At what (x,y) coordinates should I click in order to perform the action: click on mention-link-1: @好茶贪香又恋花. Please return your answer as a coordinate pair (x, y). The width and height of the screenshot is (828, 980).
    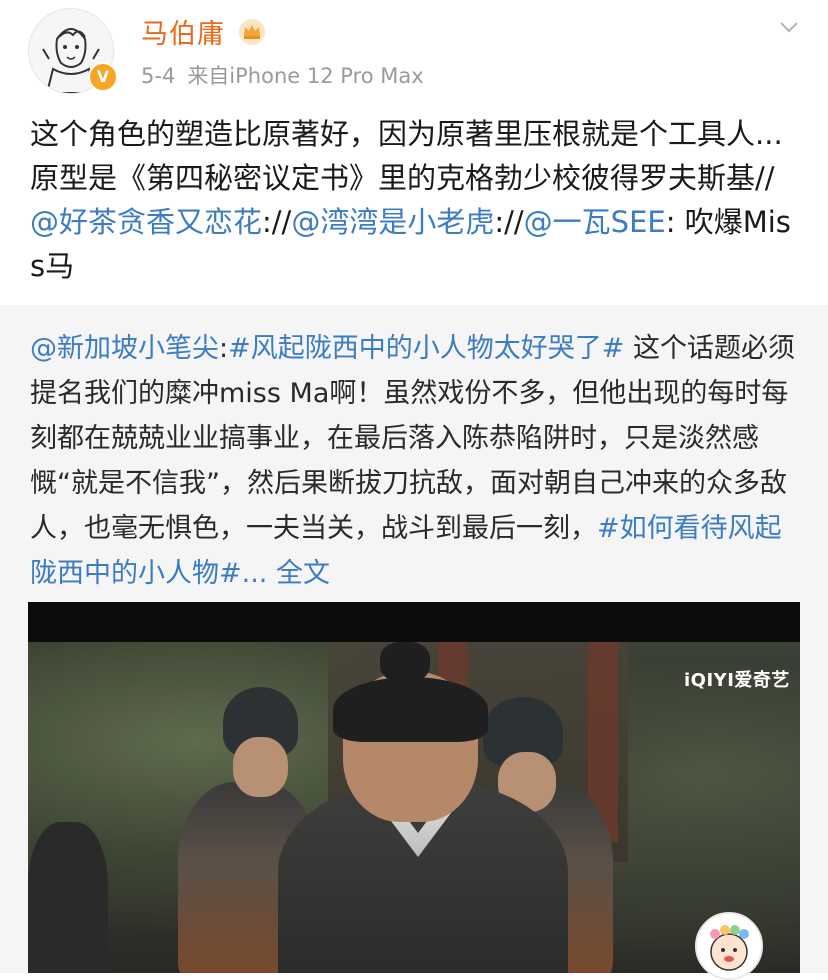
    Looking at the image, I should click on (146, 222).